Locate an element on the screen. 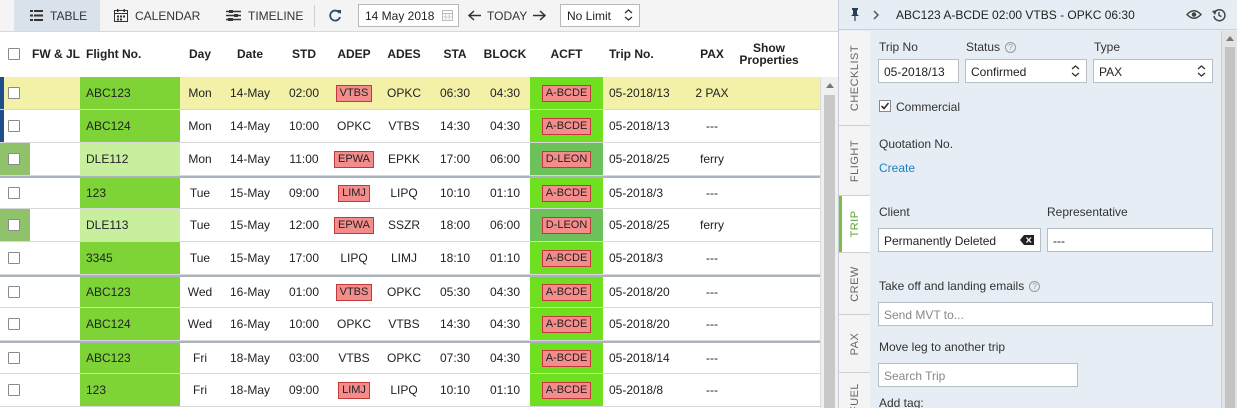 Image resolution: width=1237 pixels, height=408 pixels. pin-icon is located at coordinates (855, 14).